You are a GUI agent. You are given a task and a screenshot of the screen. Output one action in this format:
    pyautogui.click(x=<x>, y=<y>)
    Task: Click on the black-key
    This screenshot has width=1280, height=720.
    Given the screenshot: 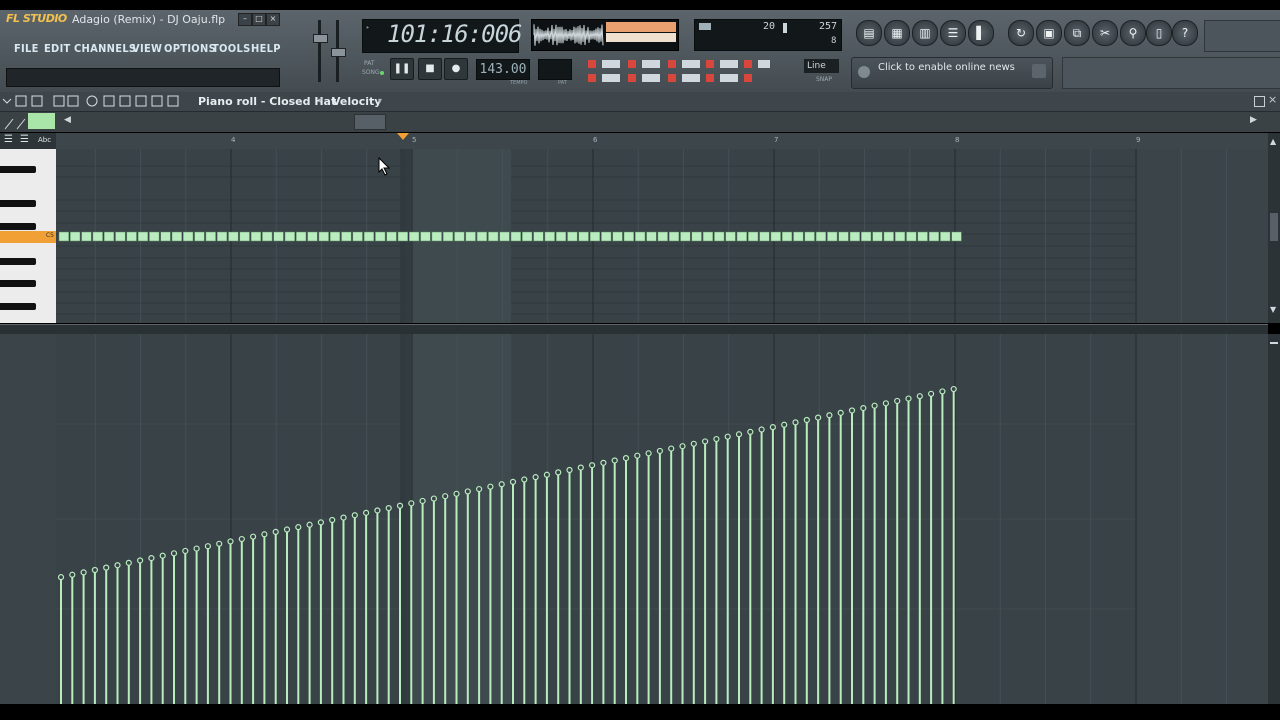 What is the action you would take?
    pyautogui.click(x=18, y=283)
    